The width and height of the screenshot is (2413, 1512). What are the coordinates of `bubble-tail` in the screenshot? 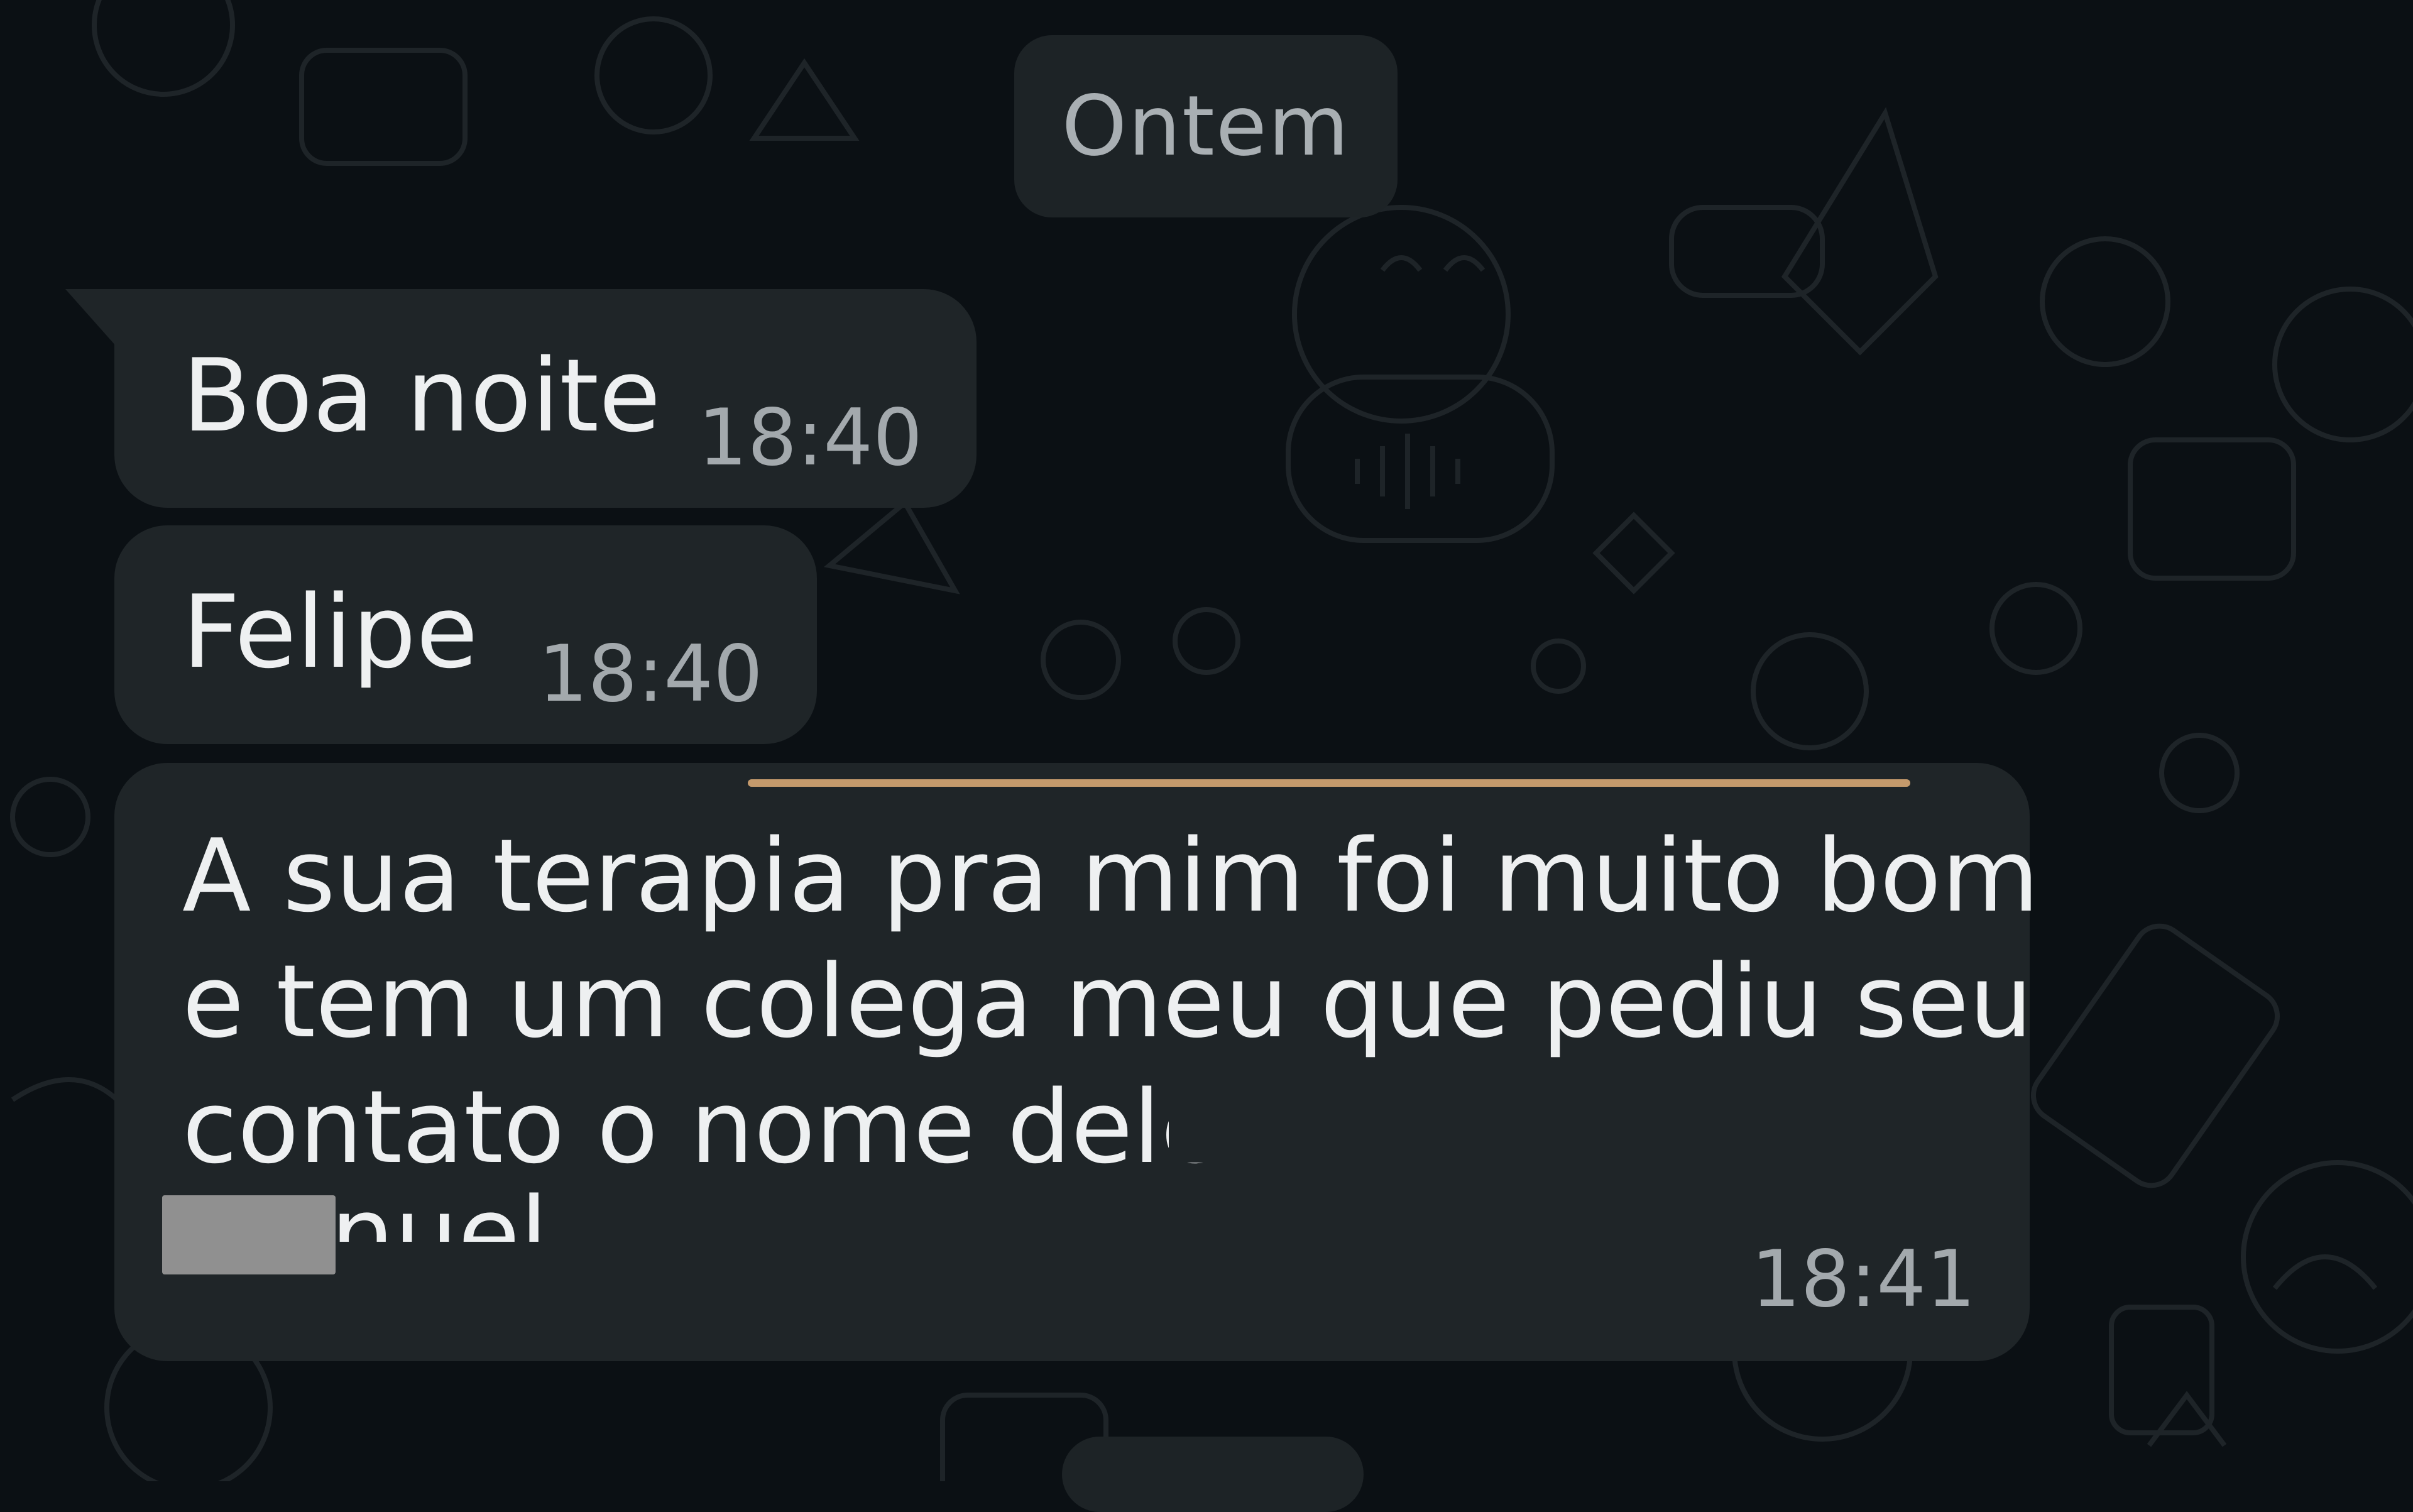 It's located at (90, 317).